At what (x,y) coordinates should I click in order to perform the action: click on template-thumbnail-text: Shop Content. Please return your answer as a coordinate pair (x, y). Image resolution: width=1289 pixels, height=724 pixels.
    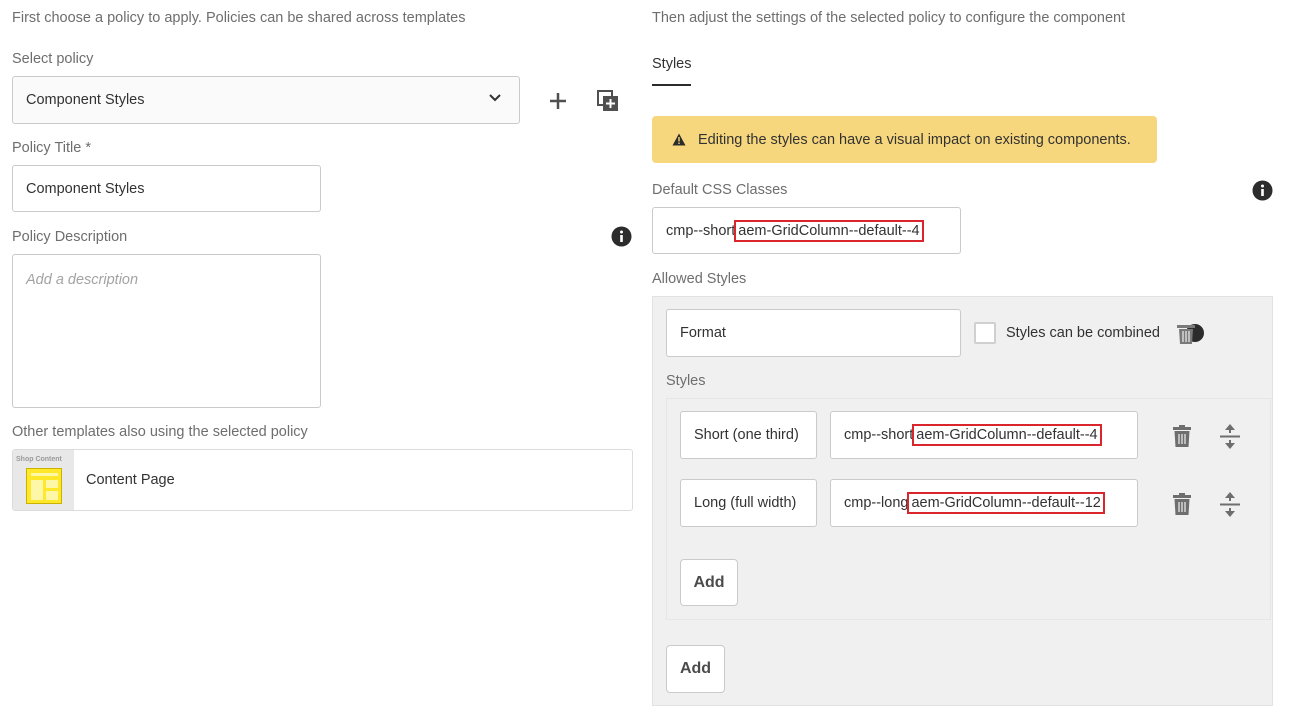
    Looking at the image, I should click on (39, 459).